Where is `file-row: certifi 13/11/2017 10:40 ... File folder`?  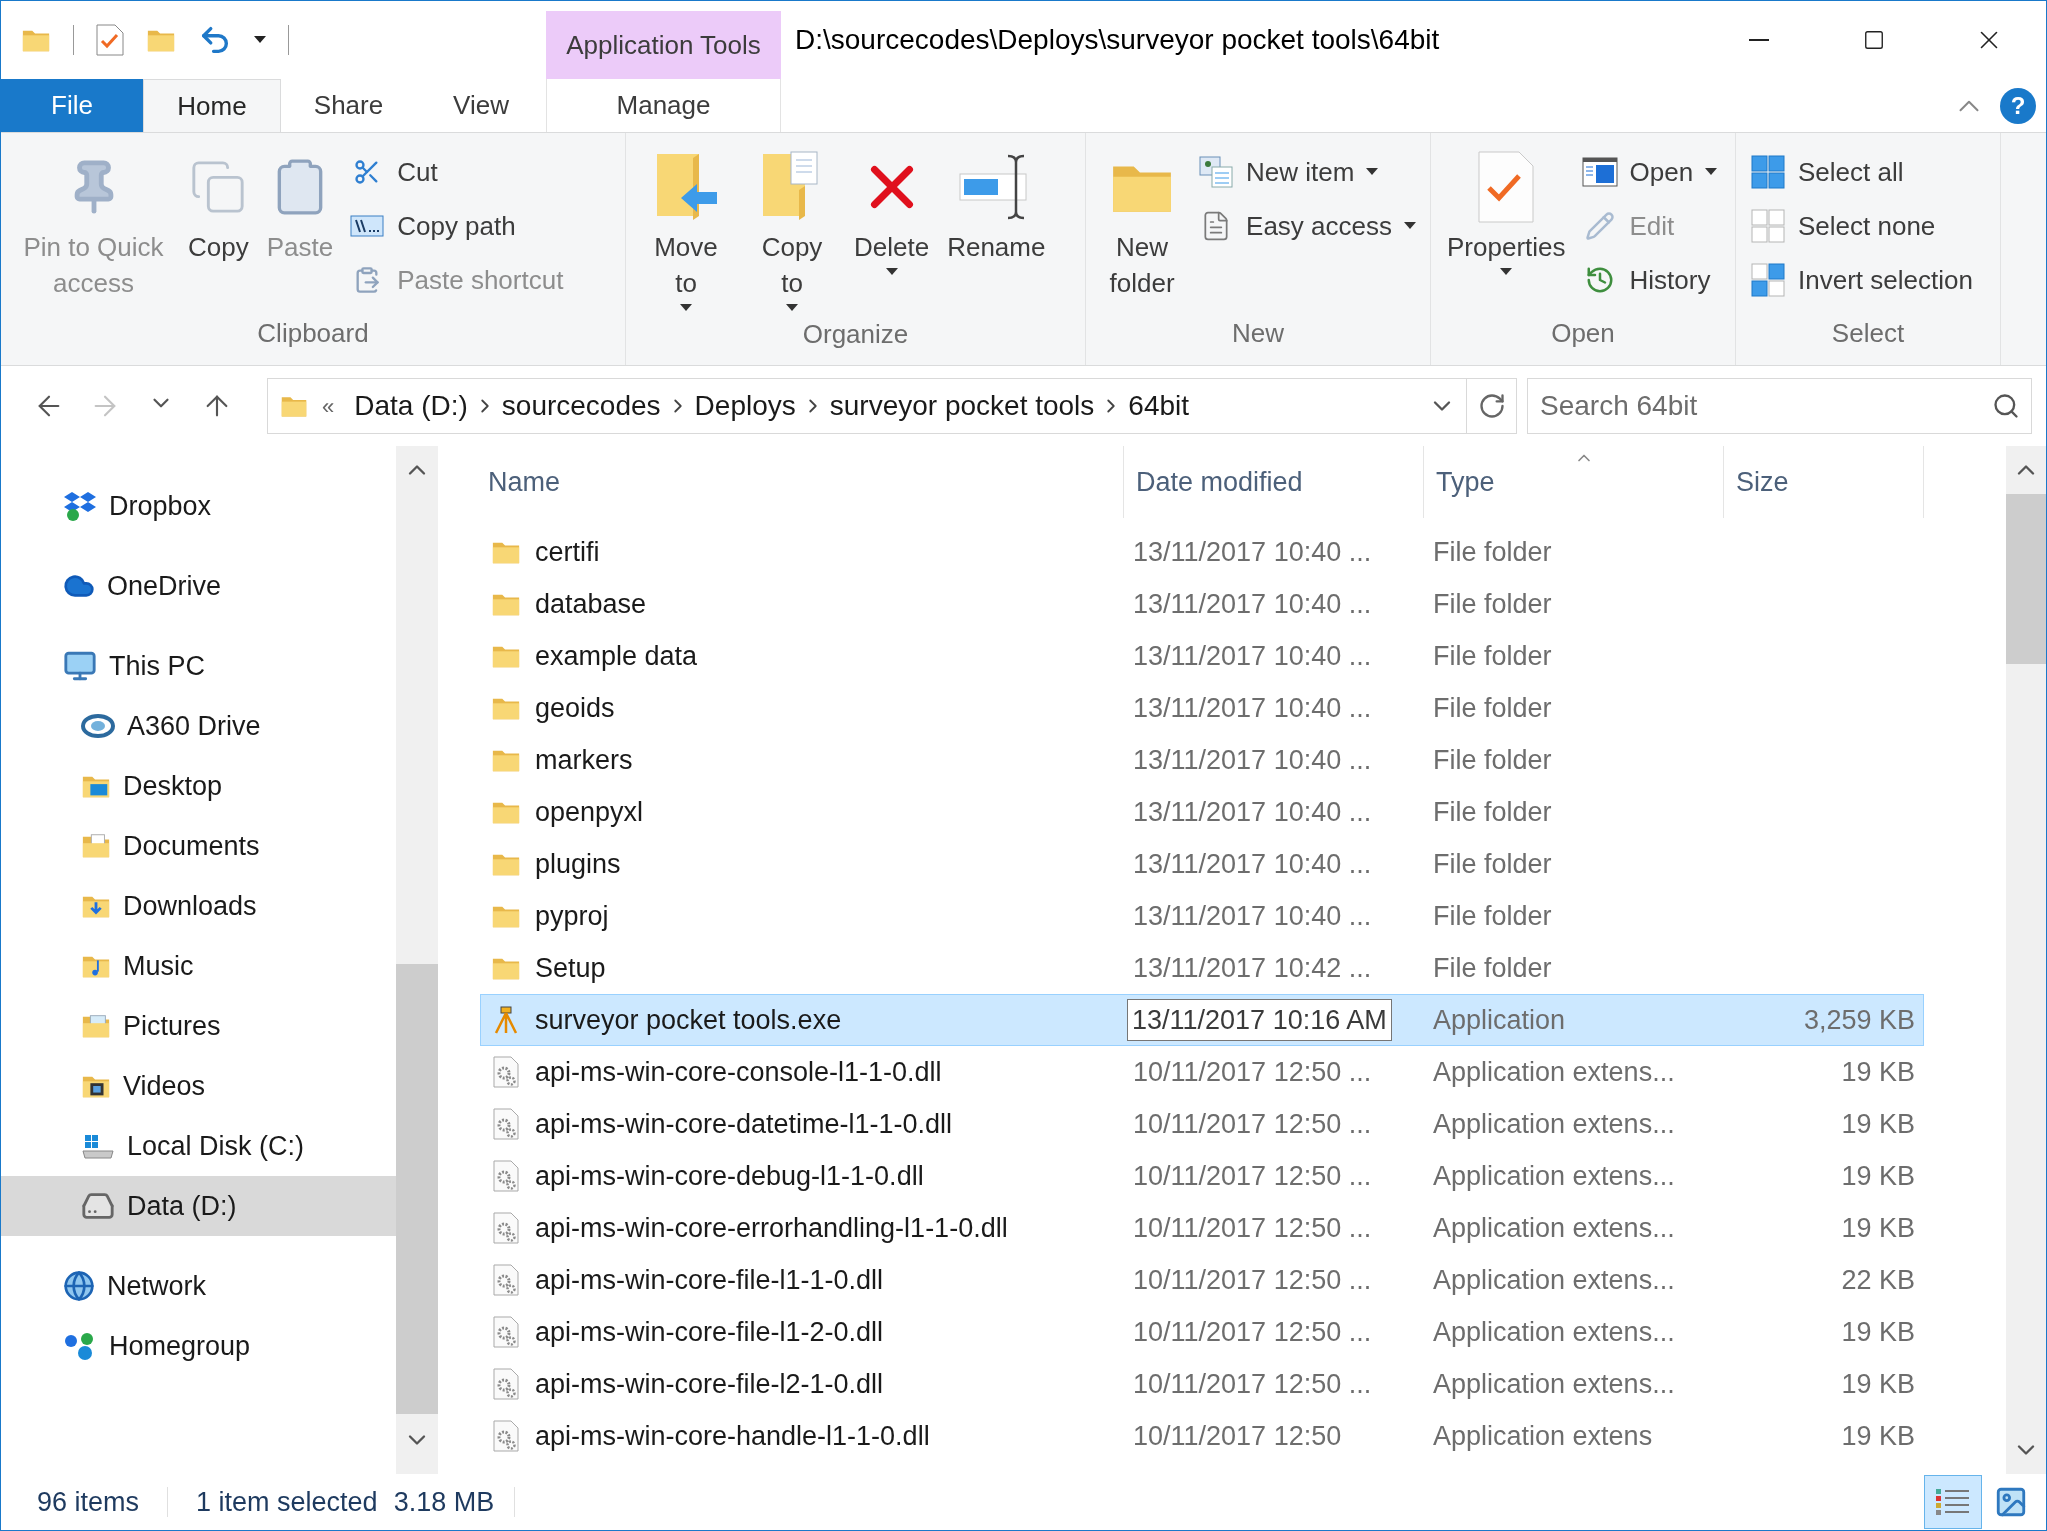 file-row: certifi 13/11/2017 10:40 ... File folder is located at coordinates (1202, 552).